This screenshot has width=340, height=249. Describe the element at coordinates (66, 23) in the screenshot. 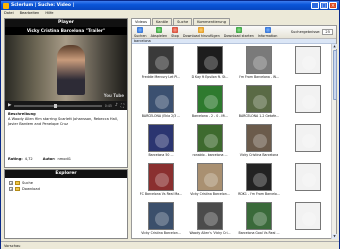

I see `player-header: Player` at that location.